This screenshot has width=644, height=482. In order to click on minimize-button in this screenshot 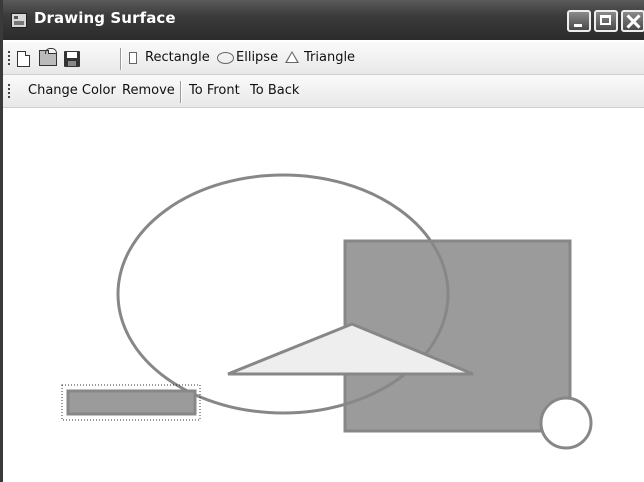, I will do `click(579, 21)`.